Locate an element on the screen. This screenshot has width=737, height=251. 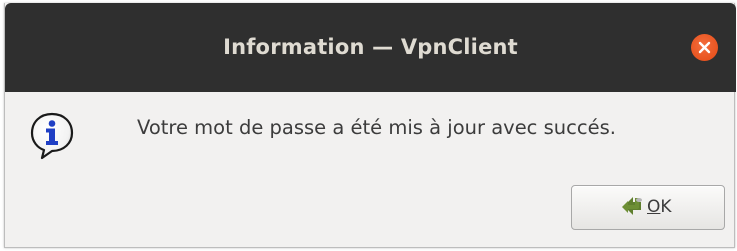
ok-check-icon is located at coordinates (632, 206).